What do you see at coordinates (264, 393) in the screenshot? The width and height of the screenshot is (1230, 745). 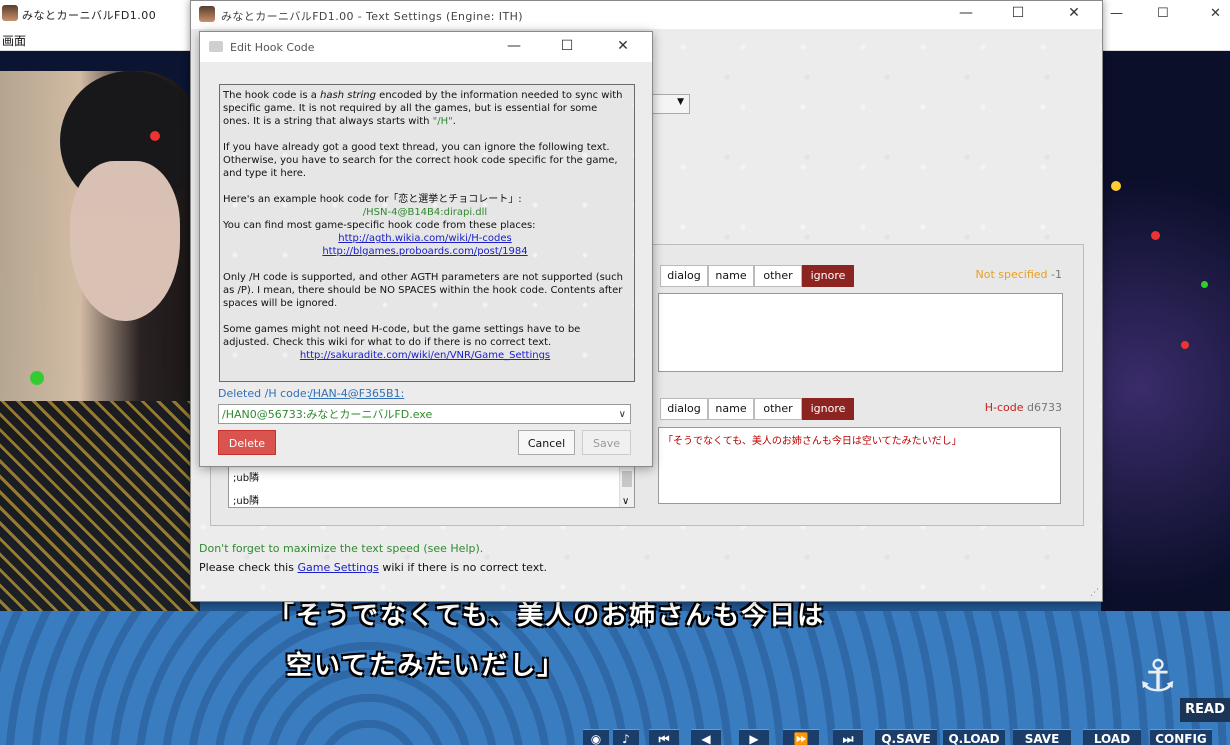 I see `deleted-hcode-label: Deleted /H code:` at bounding box center [264, 393].